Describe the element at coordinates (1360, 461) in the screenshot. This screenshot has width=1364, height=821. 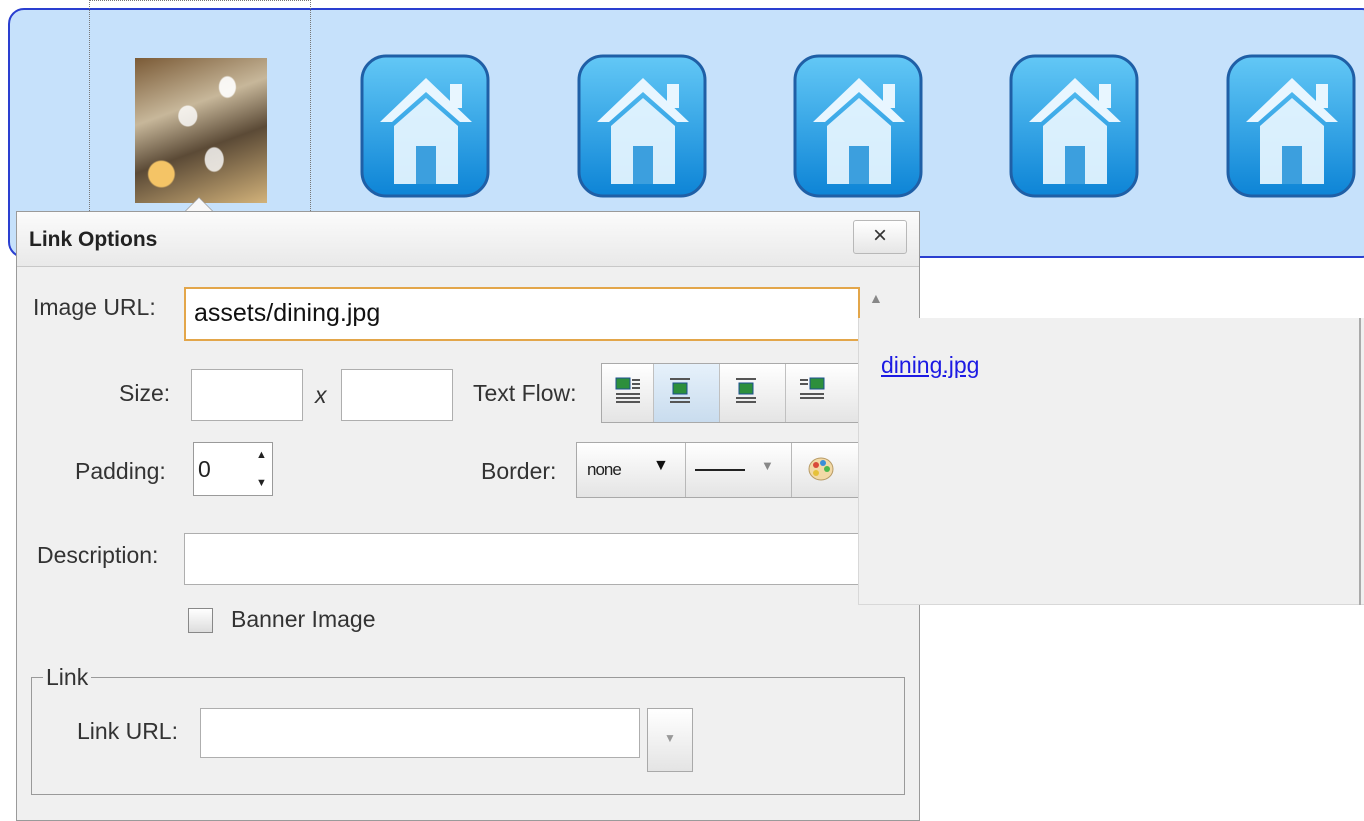
I see `suggestions-edge` at that location.